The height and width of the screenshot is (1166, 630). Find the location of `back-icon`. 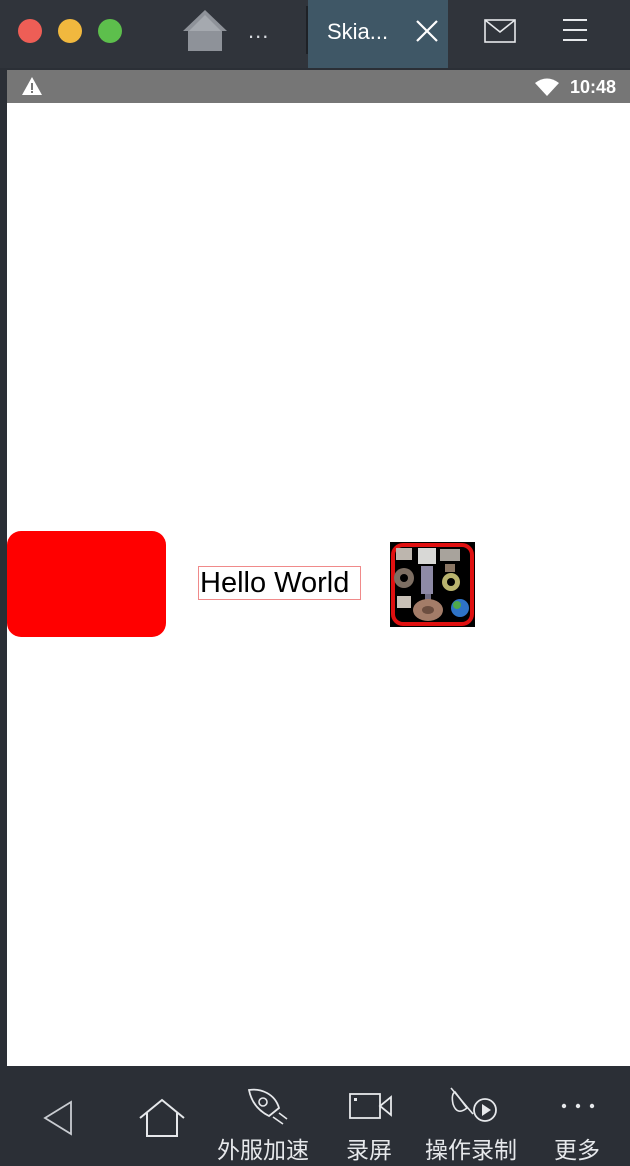

back-icon is located at coordinates (57, 1118).